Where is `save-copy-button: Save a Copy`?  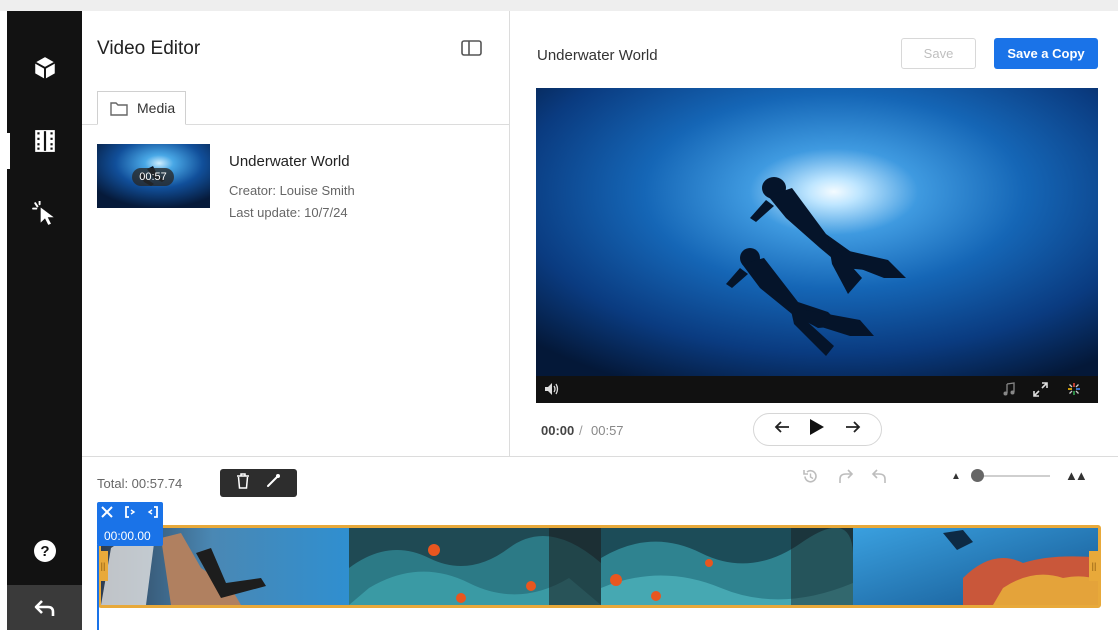
save-copy-button: Save a Copy is located at coordinates (1046, 53).